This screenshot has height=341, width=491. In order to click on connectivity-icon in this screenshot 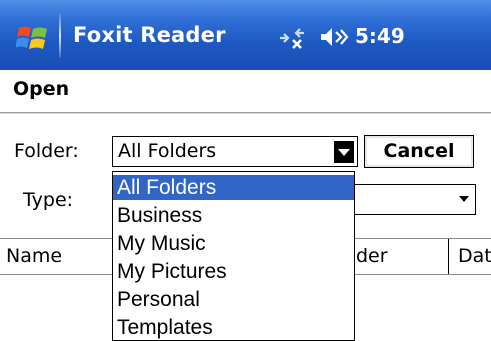, I will do `click(292, 38)`.